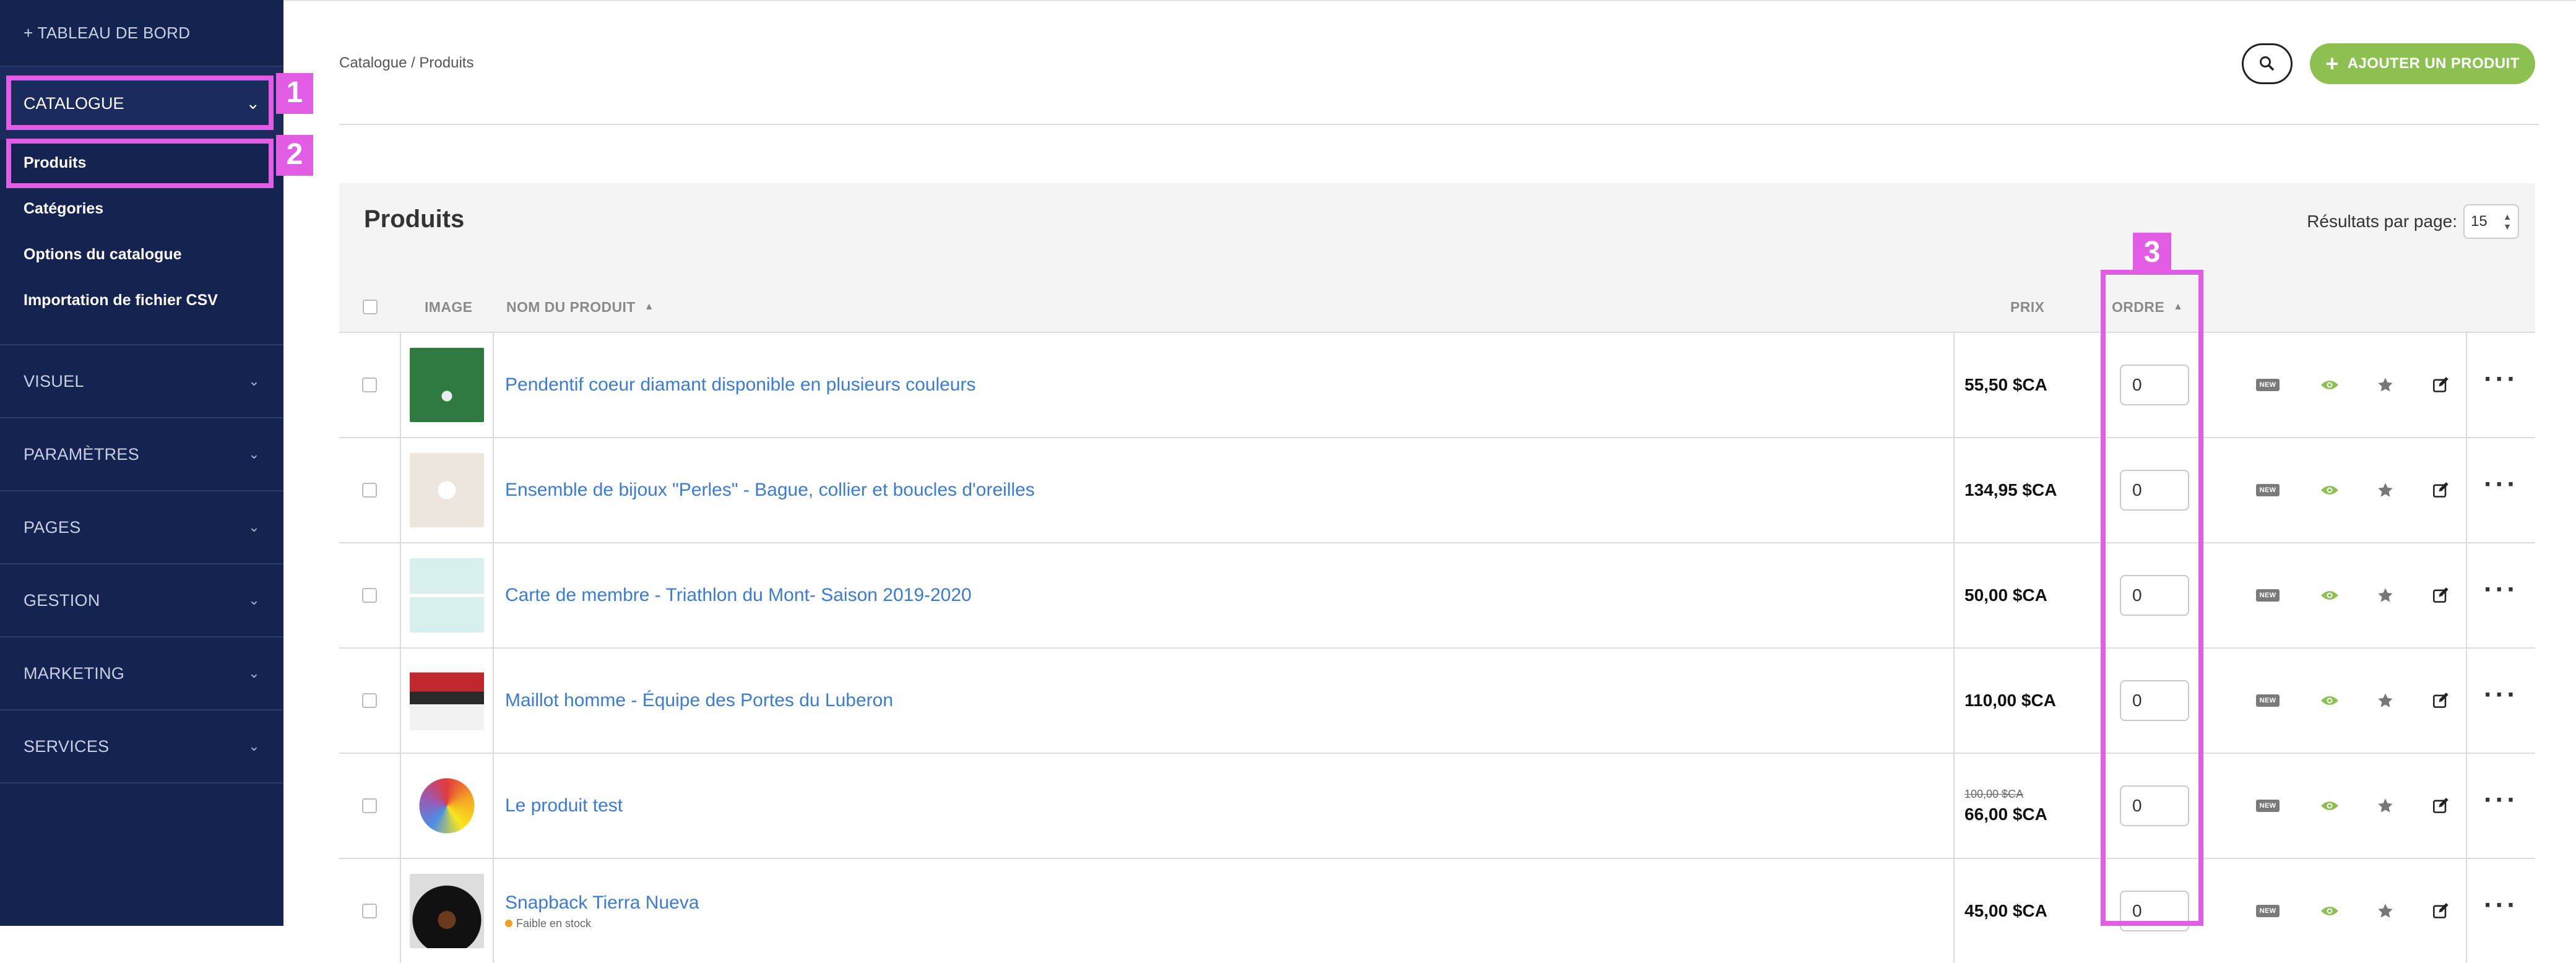 This screenshot has width=2576, height=963. I want to click on new-badge-icon: NEW, so click(2267, 700).